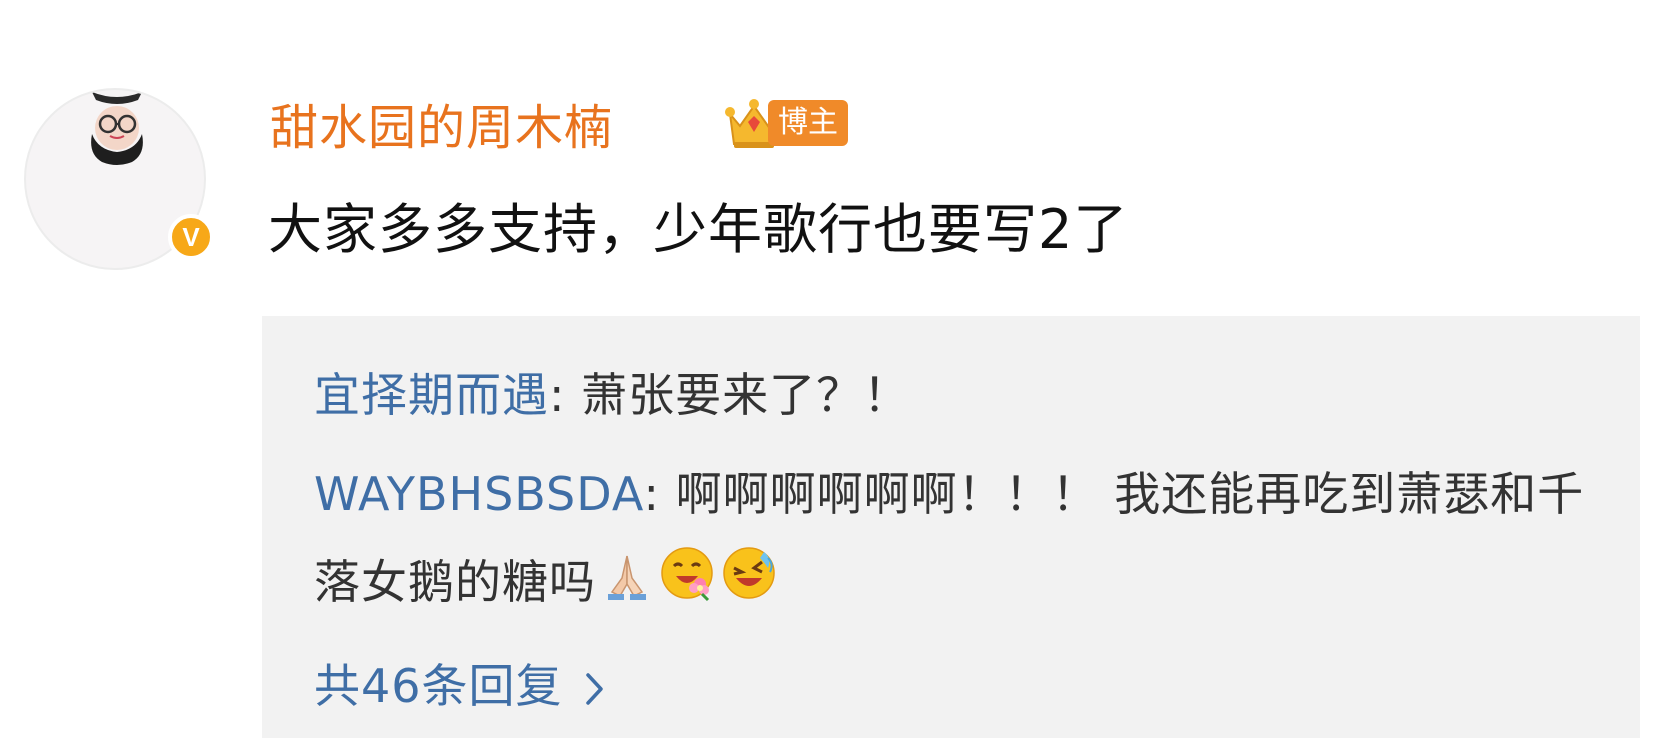 This screenshot has height=738, width=1658. Describe the element at coordinates (441, 128) in the screenshot. I see `comment-author: 甜水园的周木楠` at that location.